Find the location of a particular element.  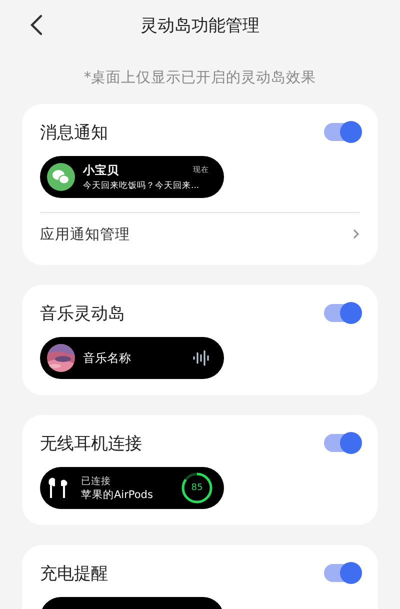

chat-app-icon is located at coordinates (61, 177).